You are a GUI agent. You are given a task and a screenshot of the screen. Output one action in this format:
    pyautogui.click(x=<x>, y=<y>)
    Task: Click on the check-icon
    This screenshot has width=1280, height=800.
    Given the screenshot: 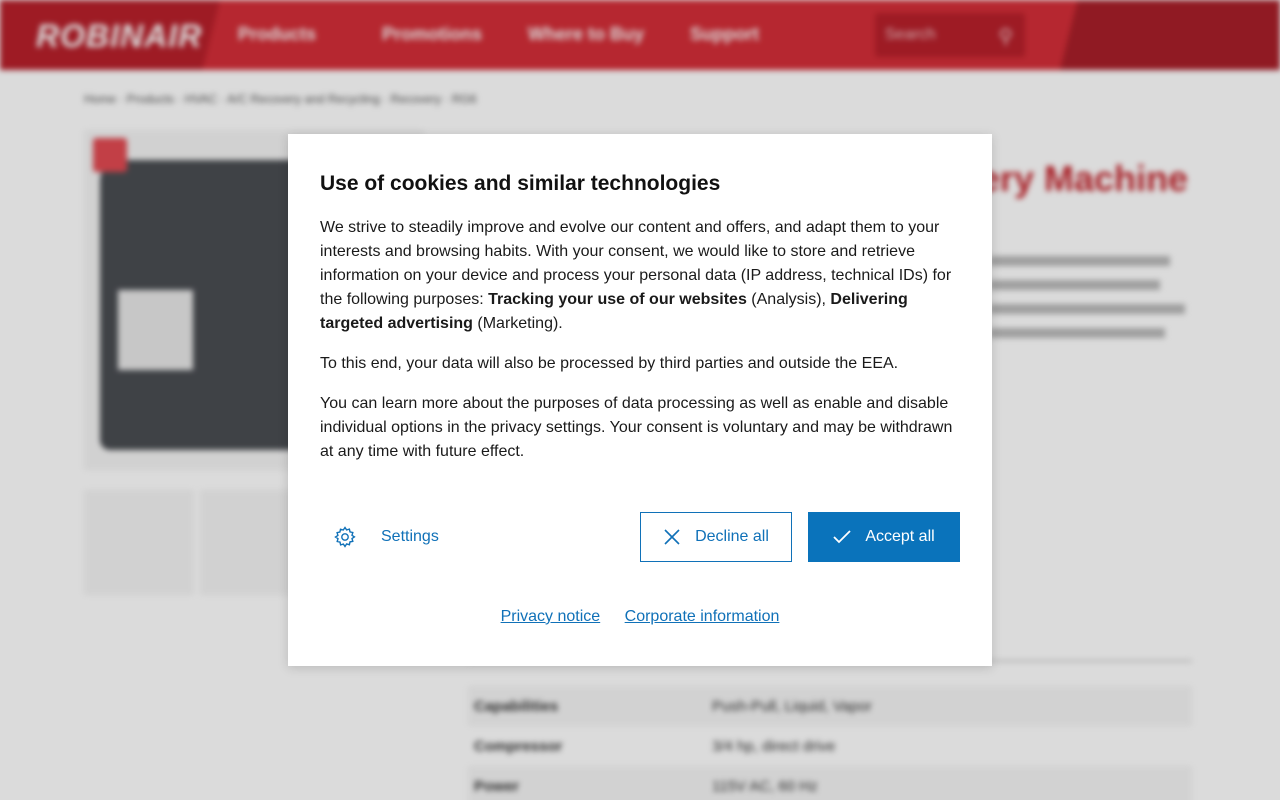 What is the action you would take?
    pyautogui.click(x=842, y=537)
    